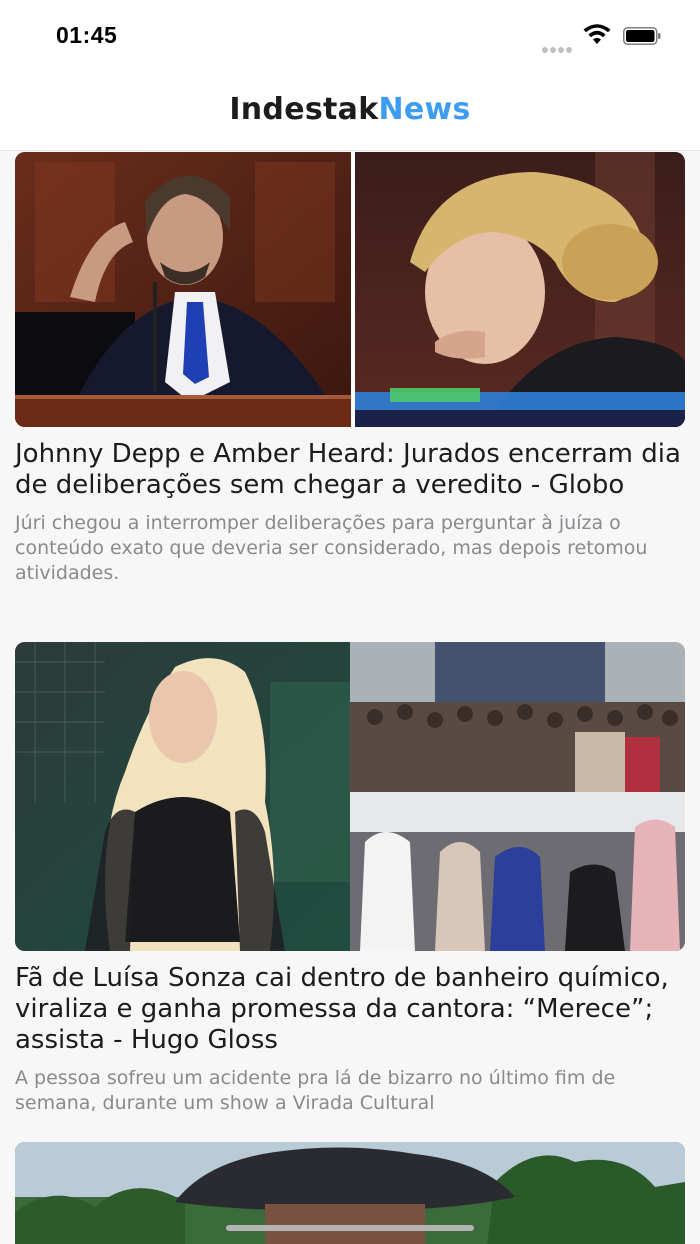  I want to click on battery-icon, so click(642, 36).